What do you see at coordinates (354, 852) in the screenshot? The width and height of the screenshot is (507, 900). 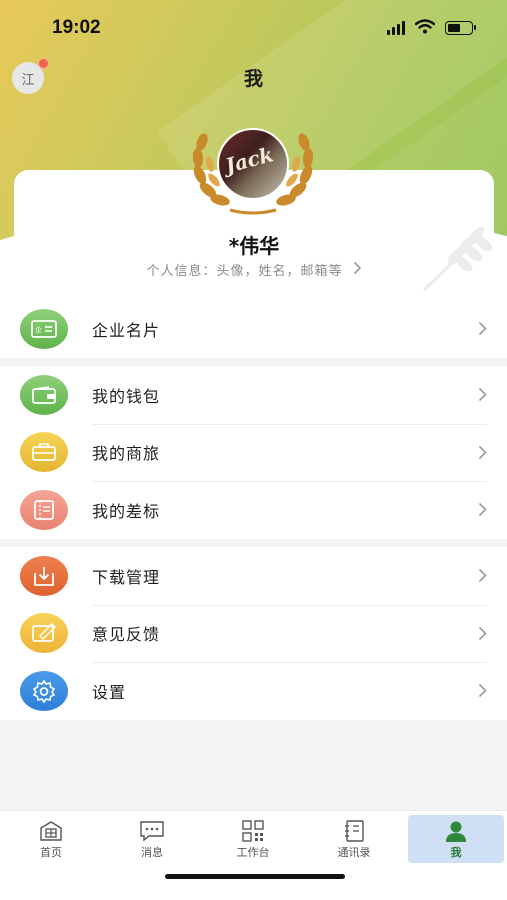 I see `tab-label: 通讯录` at bounding box center [354, 852].